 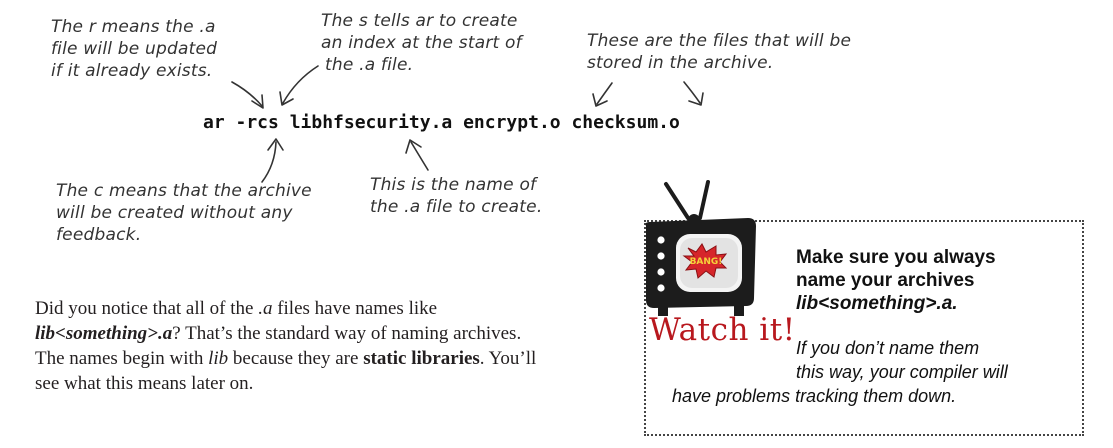 I want to click on encrypt-arrow, so click(x=604, y=93).